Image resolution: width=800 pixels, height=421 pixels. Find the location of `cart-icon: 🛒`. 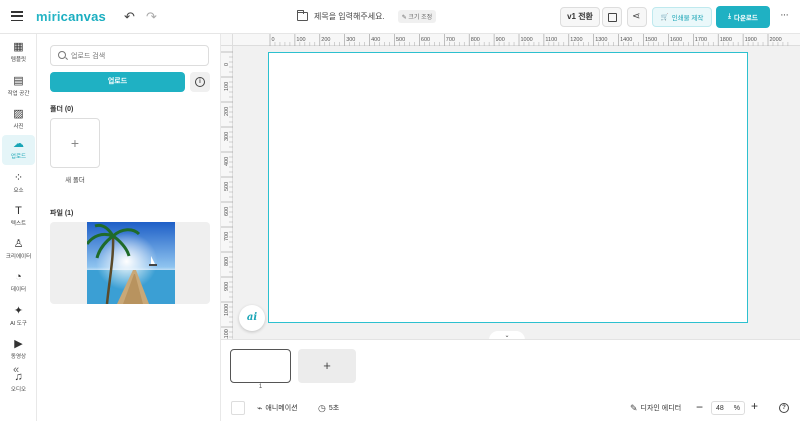

cart-icon: 🛒 is located at coordinates (664, 17).